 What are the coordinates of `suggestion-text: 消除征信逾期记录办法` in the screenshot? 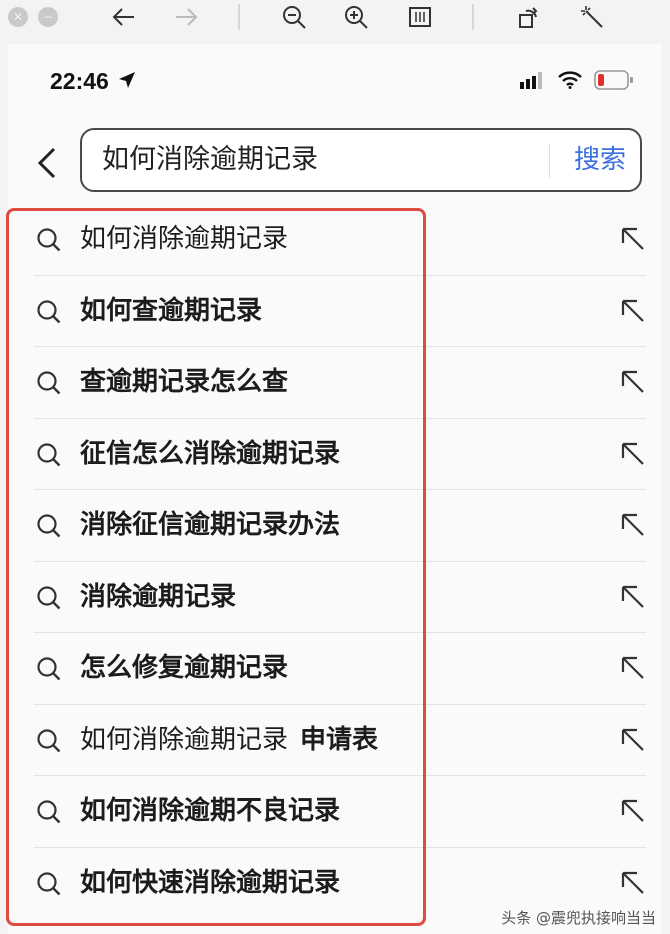 It's located at (210, 525).